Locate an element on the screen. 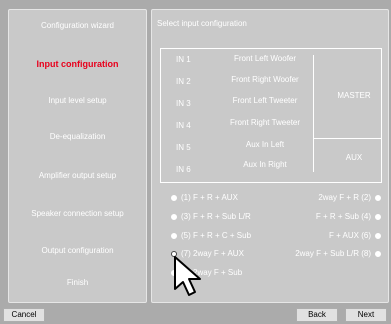  sidebar-item-finish: Finish is located at coordinates (77, 283).